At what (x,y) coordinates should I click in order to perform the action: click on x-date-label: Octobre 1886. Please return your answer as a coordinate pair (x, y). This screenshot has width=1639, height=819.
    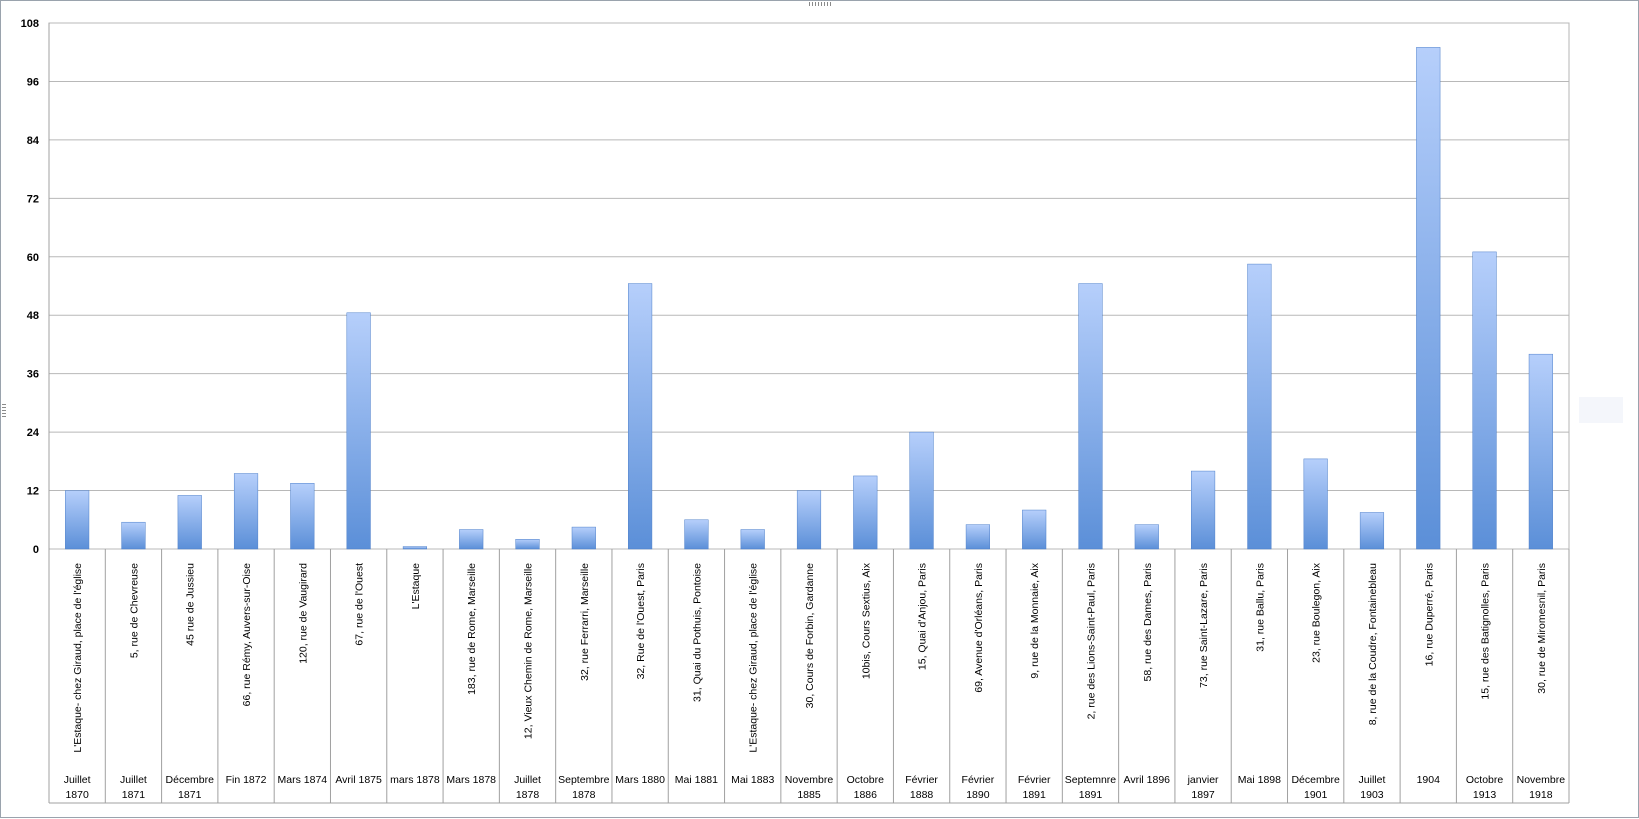
    Looking at the image, I should click on (866, 787).